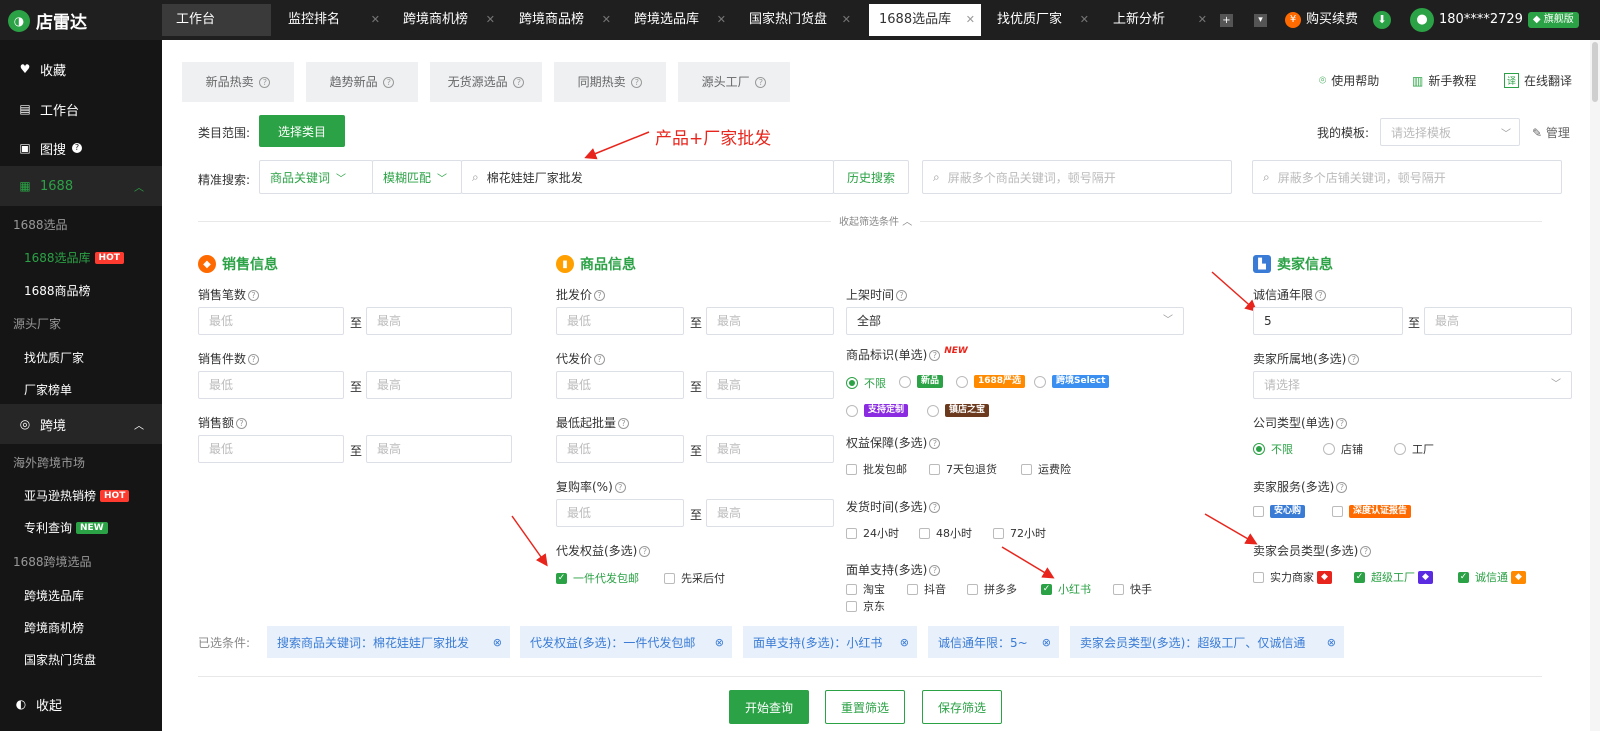 The width and height of the screenshot is (1600, 731). I want to click on subtab-new-hot: 新品热卖 ?, so click(238, 82).